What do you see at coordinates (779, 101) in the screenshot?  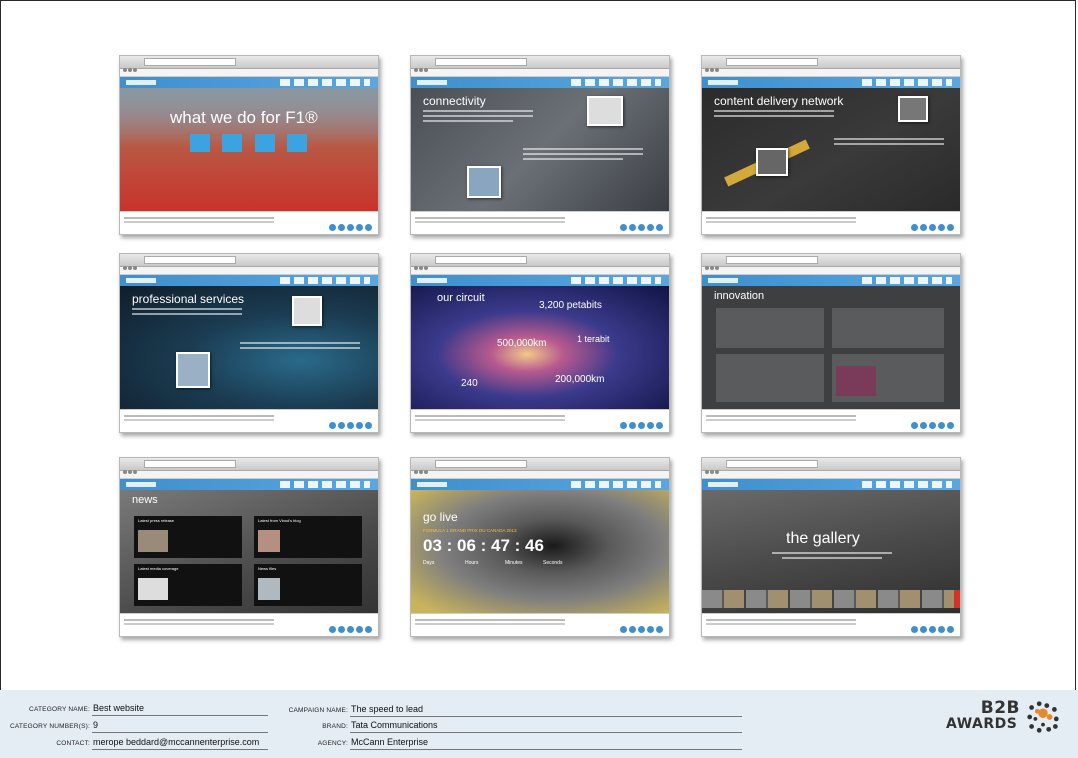 I see `thumbnail-title: content delivery network` at bounding box center [779, 101].